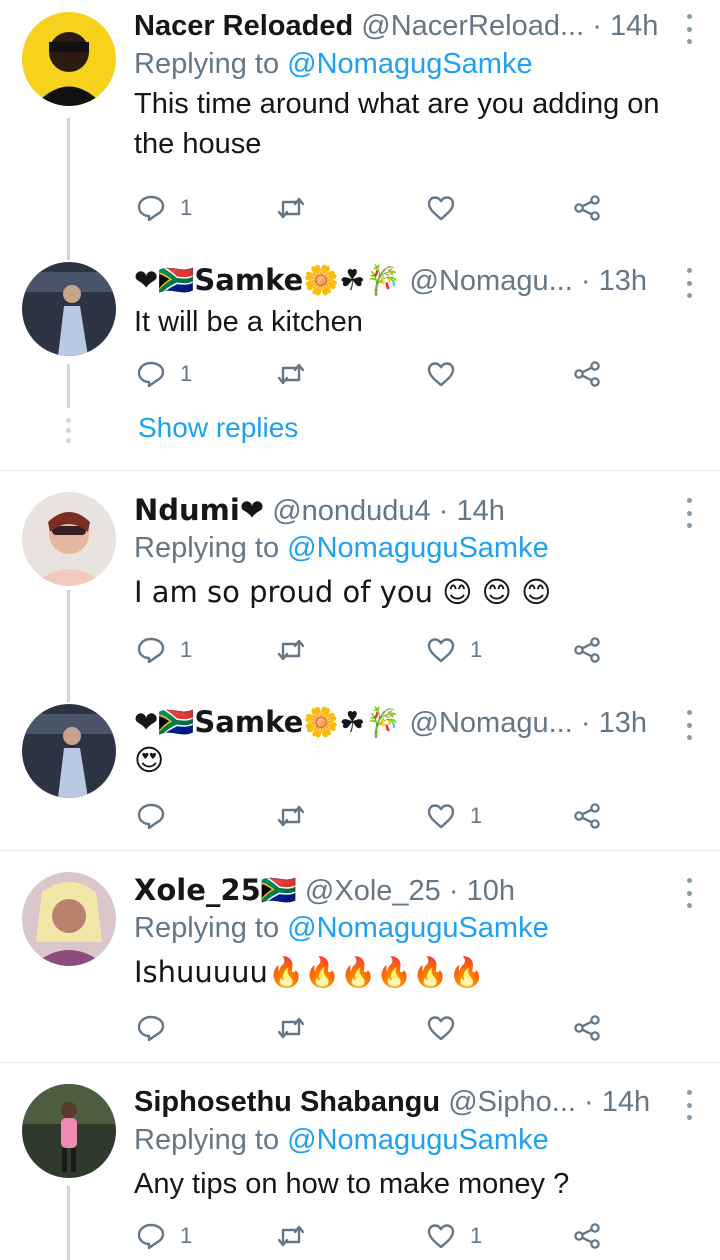 This screenshot has width=720, height=1260. Describe the element at coordinates (351, 511) in the screenshot. I see `username: @nondudu4` at that location.